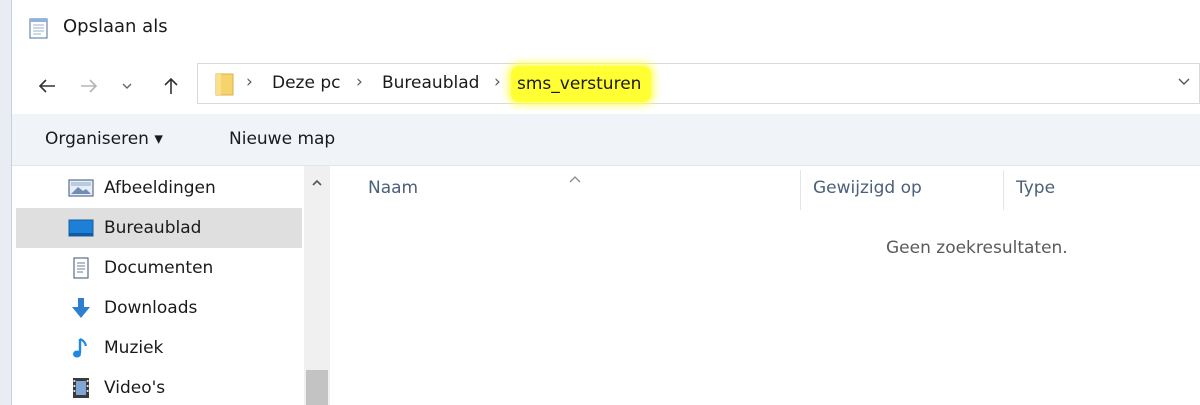 This screenshot has width=1200, height=405. I want to click on column-header-type: Type, so click(1035, 188).